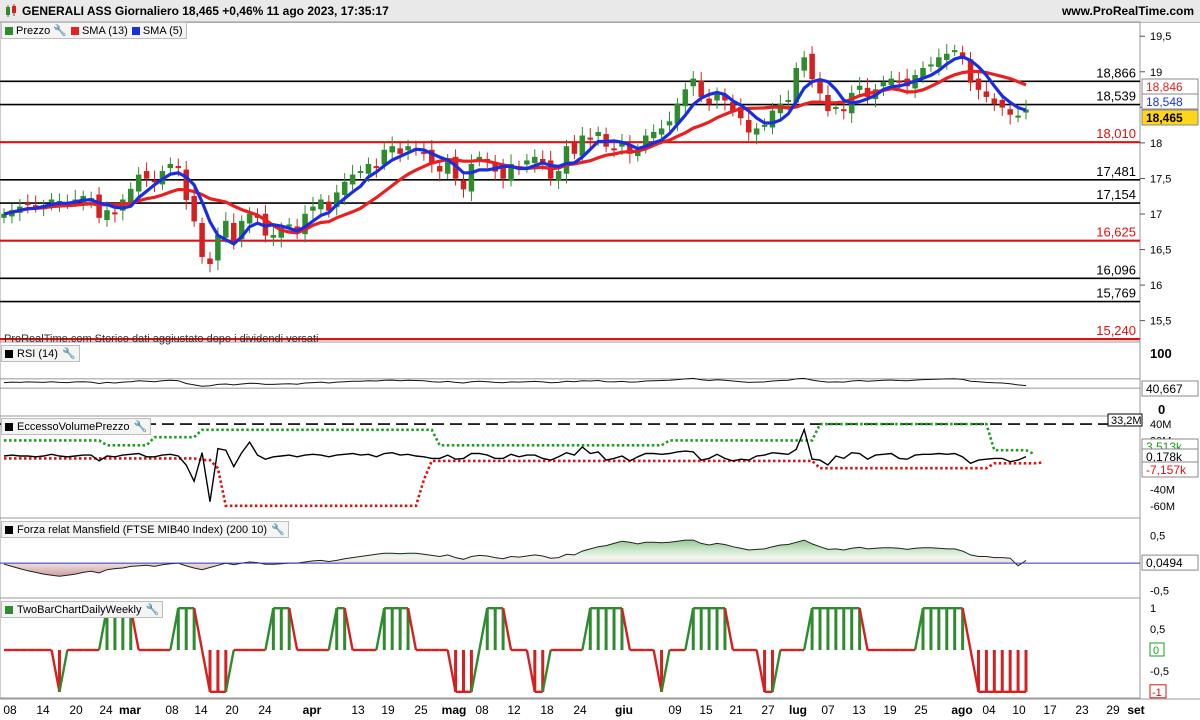 The image size is (1200, 720). What do you see at coordinates (1116, 72) in the screenshot?
I see `price-level-label: 18,866` at bounding box center [1116, 72].